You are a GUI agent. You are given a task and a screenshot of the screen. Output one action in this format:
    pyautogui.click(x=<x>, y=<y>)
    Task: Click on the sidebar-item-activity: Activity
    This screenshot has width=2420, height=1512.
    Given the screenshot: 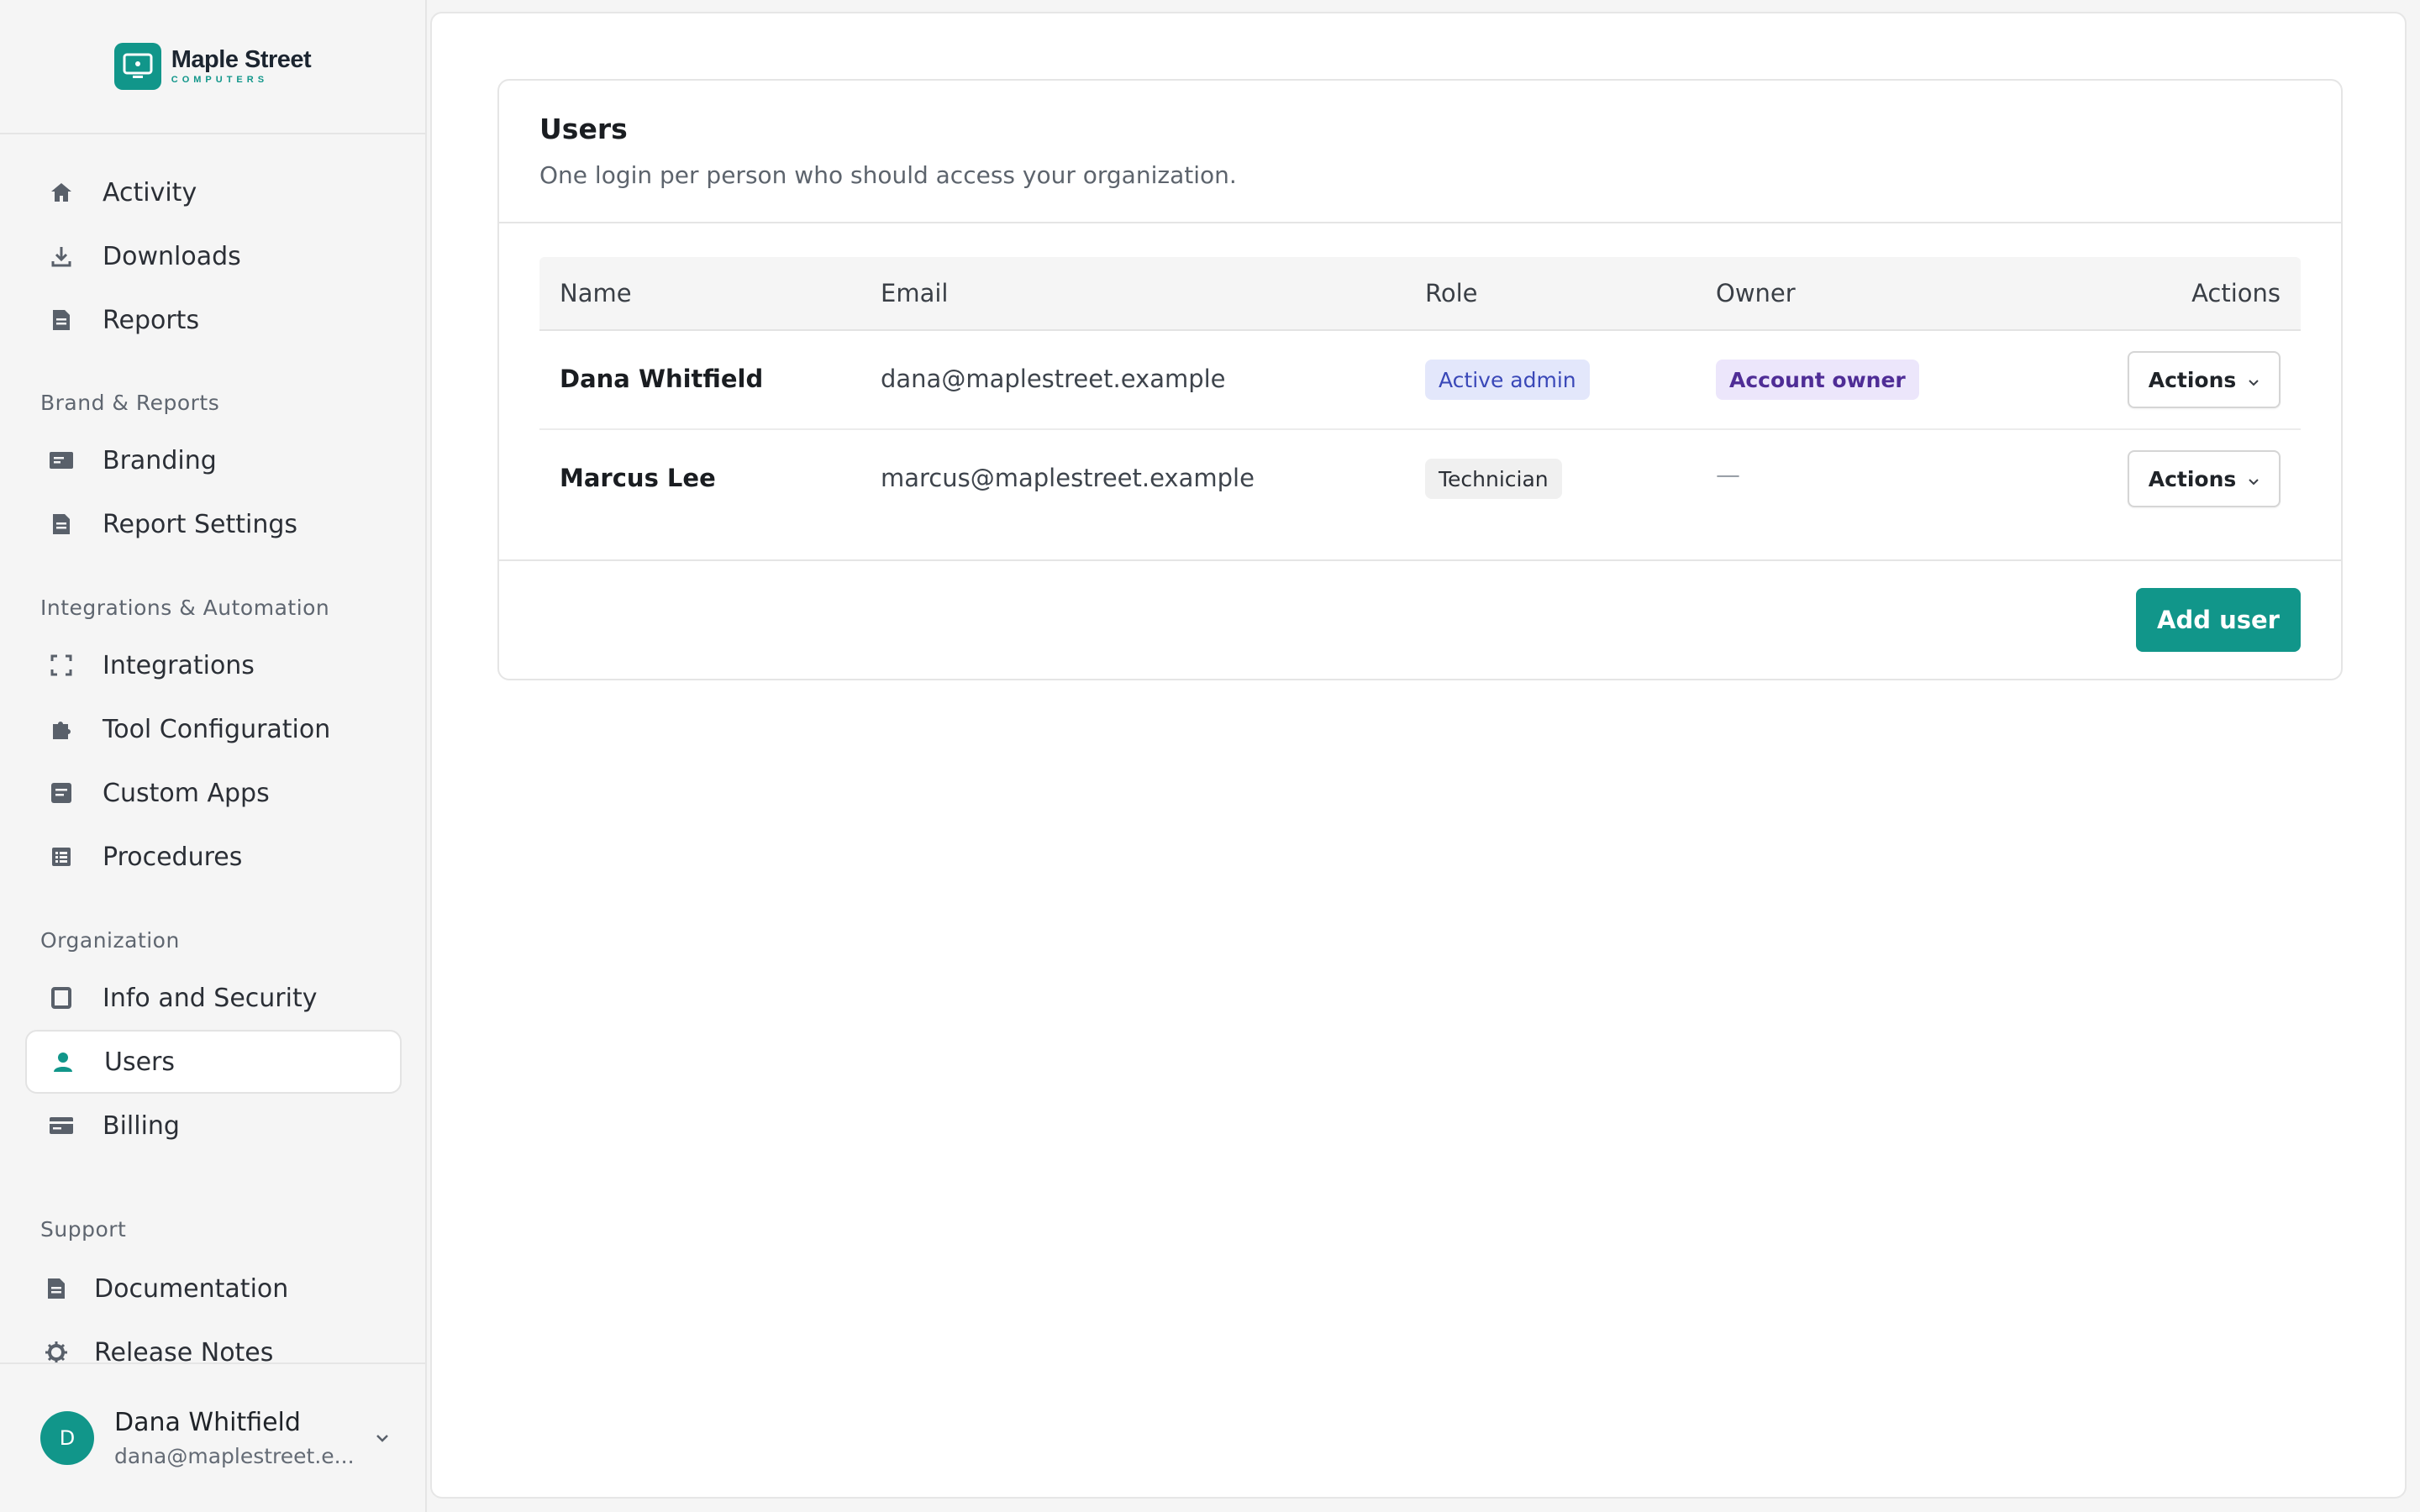 What is the action you would take?
    pyautogui.click(x=214, y=192)
    